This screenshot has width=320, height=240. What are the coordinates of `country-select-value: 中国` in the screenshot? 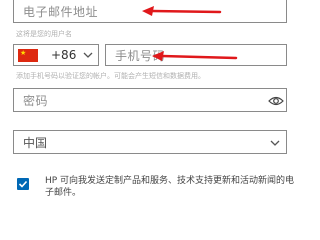 It's located at (35, 142).